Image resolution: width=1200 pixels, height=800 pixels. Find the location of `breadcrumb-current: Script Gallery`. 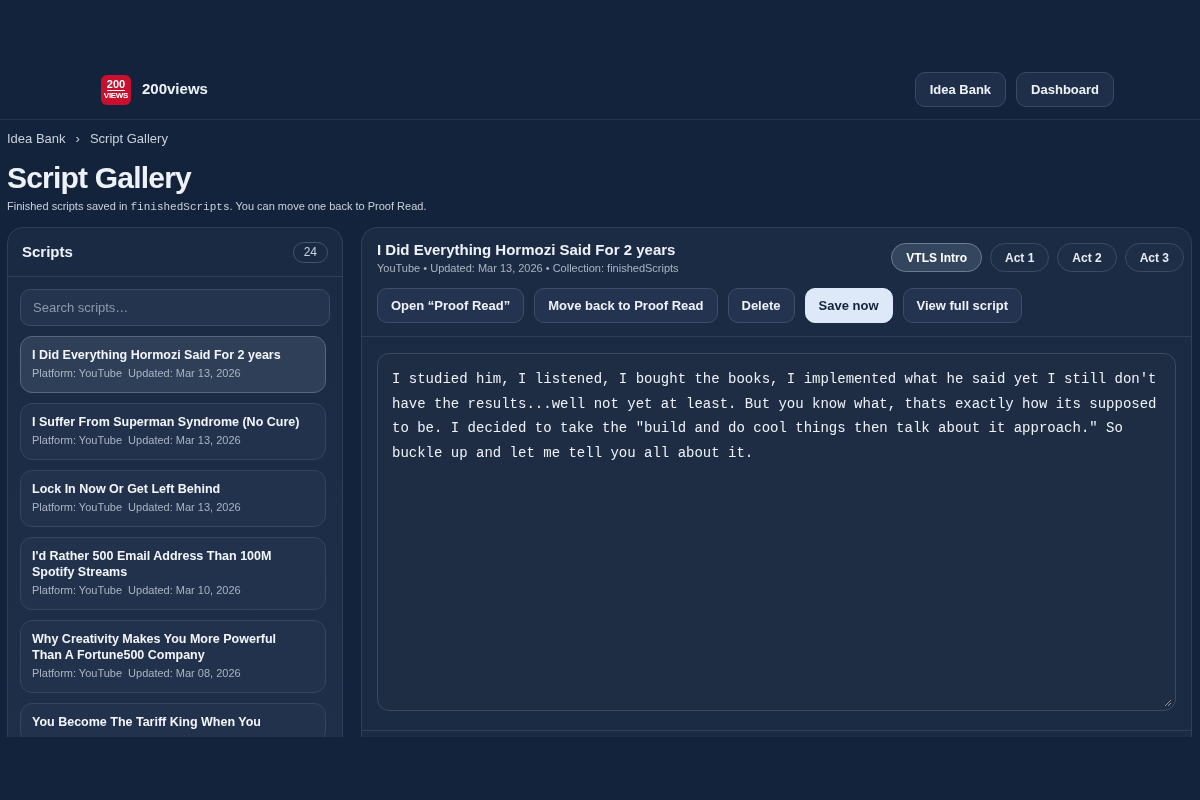

breadcrumb-current: Script Gallery is located at coordinates (128, 139).